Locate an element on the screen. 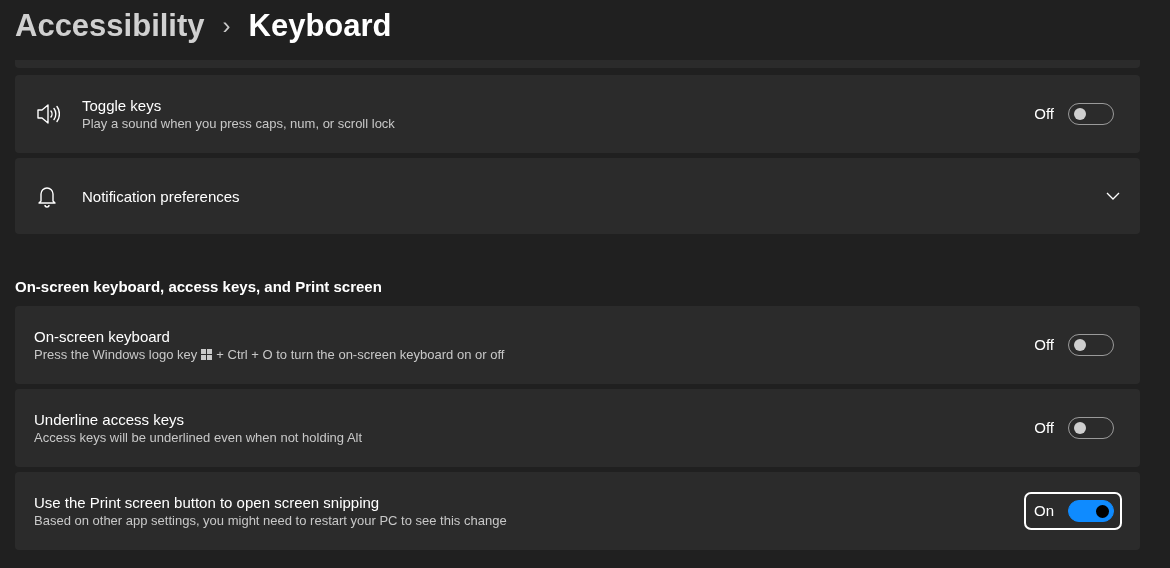 The image size is (1170, 568). setting-title: Toggle keys is located at coordinates (122, 105).